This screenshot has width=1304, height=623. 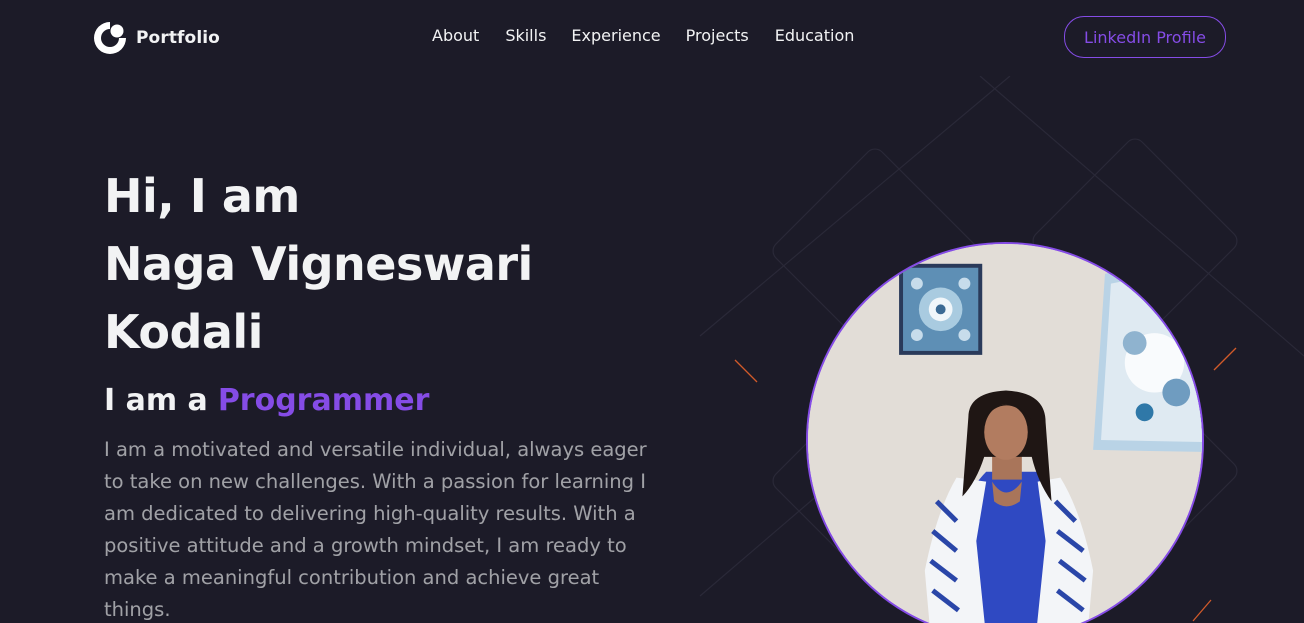 What do you see at coordinates (615, 35) in the screenshot?
I see `nav-link-experience: Experience` at bounding box center [615, 35].